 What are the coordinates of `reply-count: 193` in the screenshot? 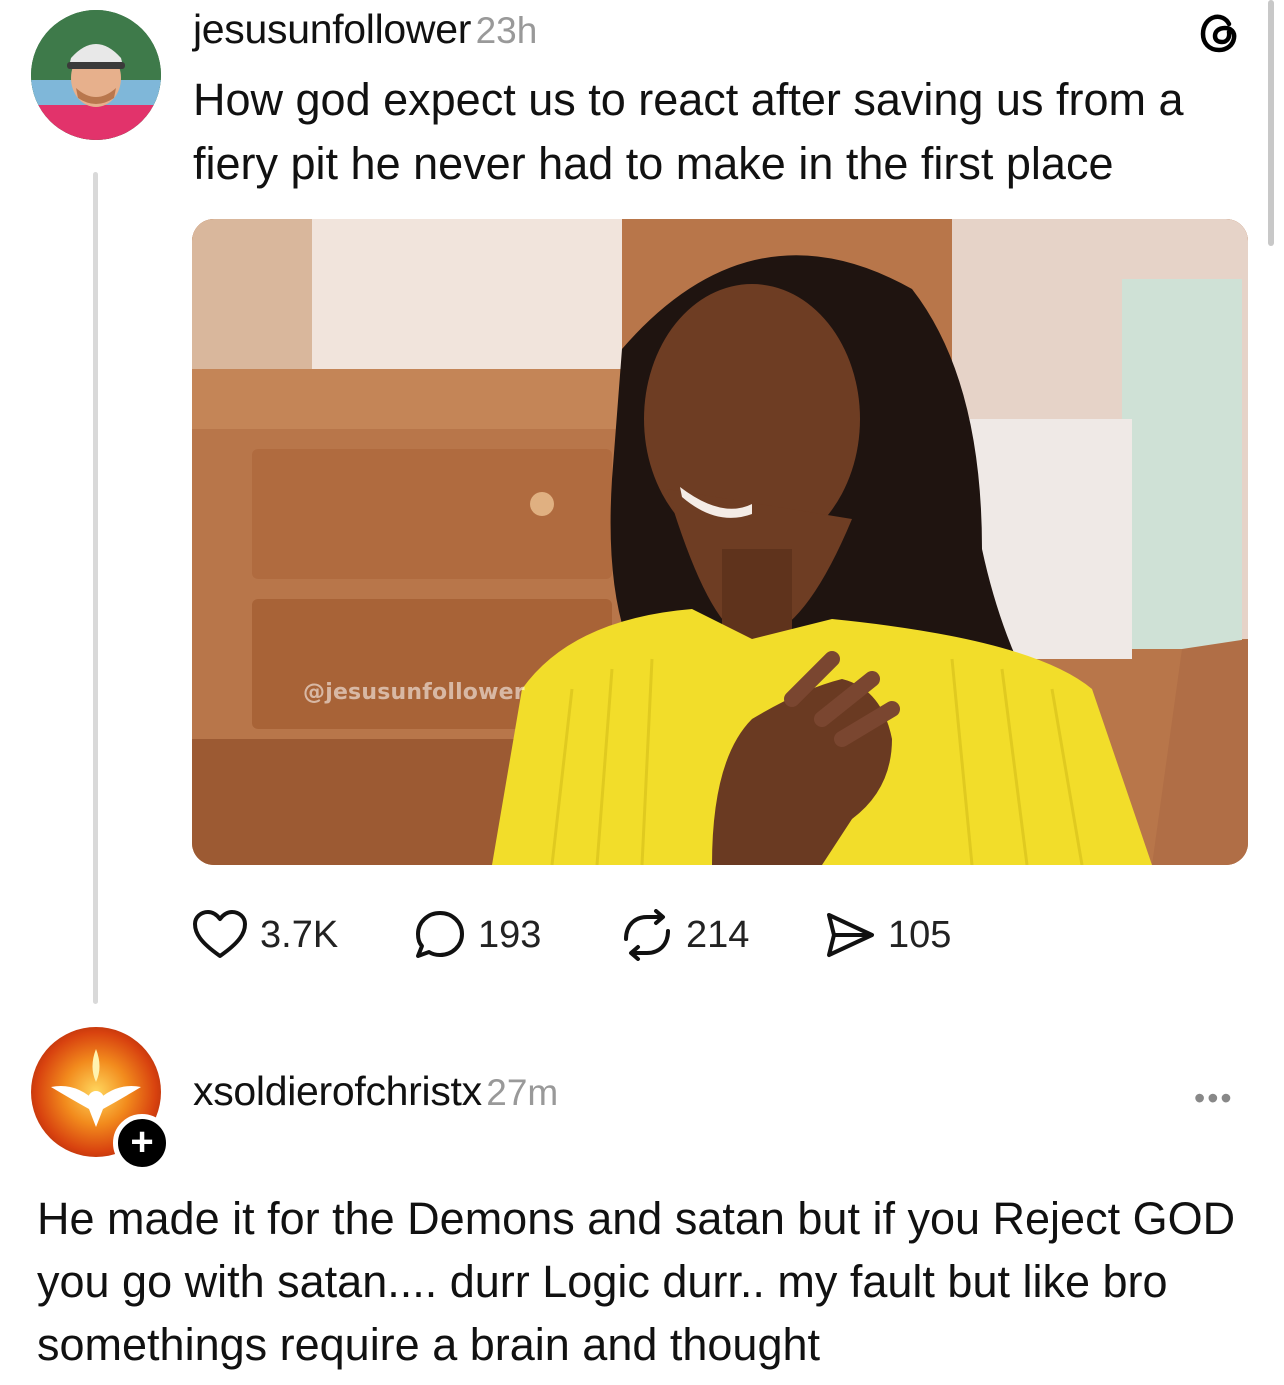 It's located at (510, 934).